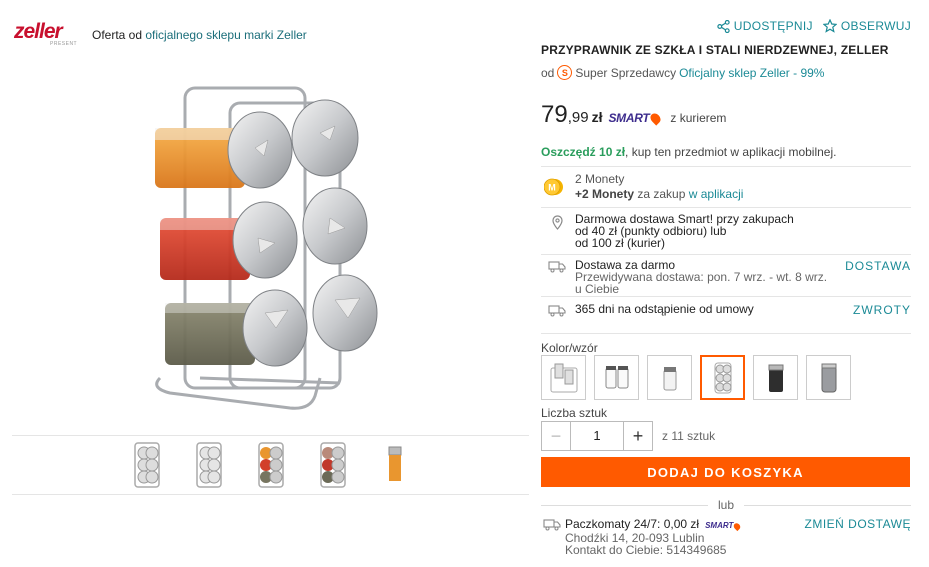  Describe the element at coordinates (647, 310) in the screenshot. I see `returns-row: 365 dni na odstąpienie od umowy` at that location.